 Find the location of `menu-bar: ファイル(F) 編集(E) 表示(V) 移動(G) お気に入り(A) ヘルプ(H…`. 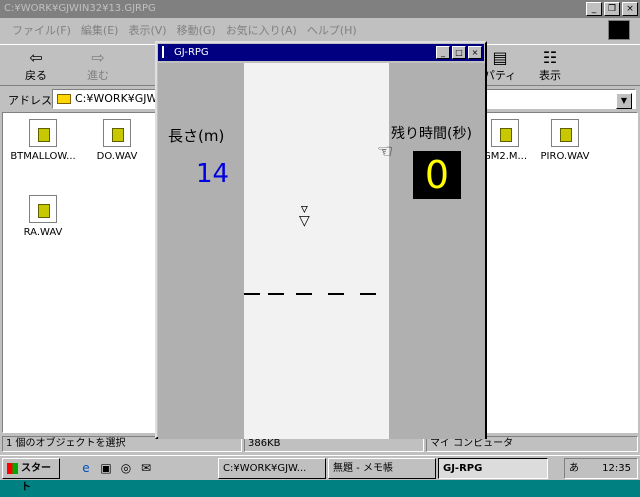

menu-bar: ファイル(F) 編集(E) 表示(V) 移動(G) お気に入り(A) ヘルプ(H… is located at coordinates (300, 31).